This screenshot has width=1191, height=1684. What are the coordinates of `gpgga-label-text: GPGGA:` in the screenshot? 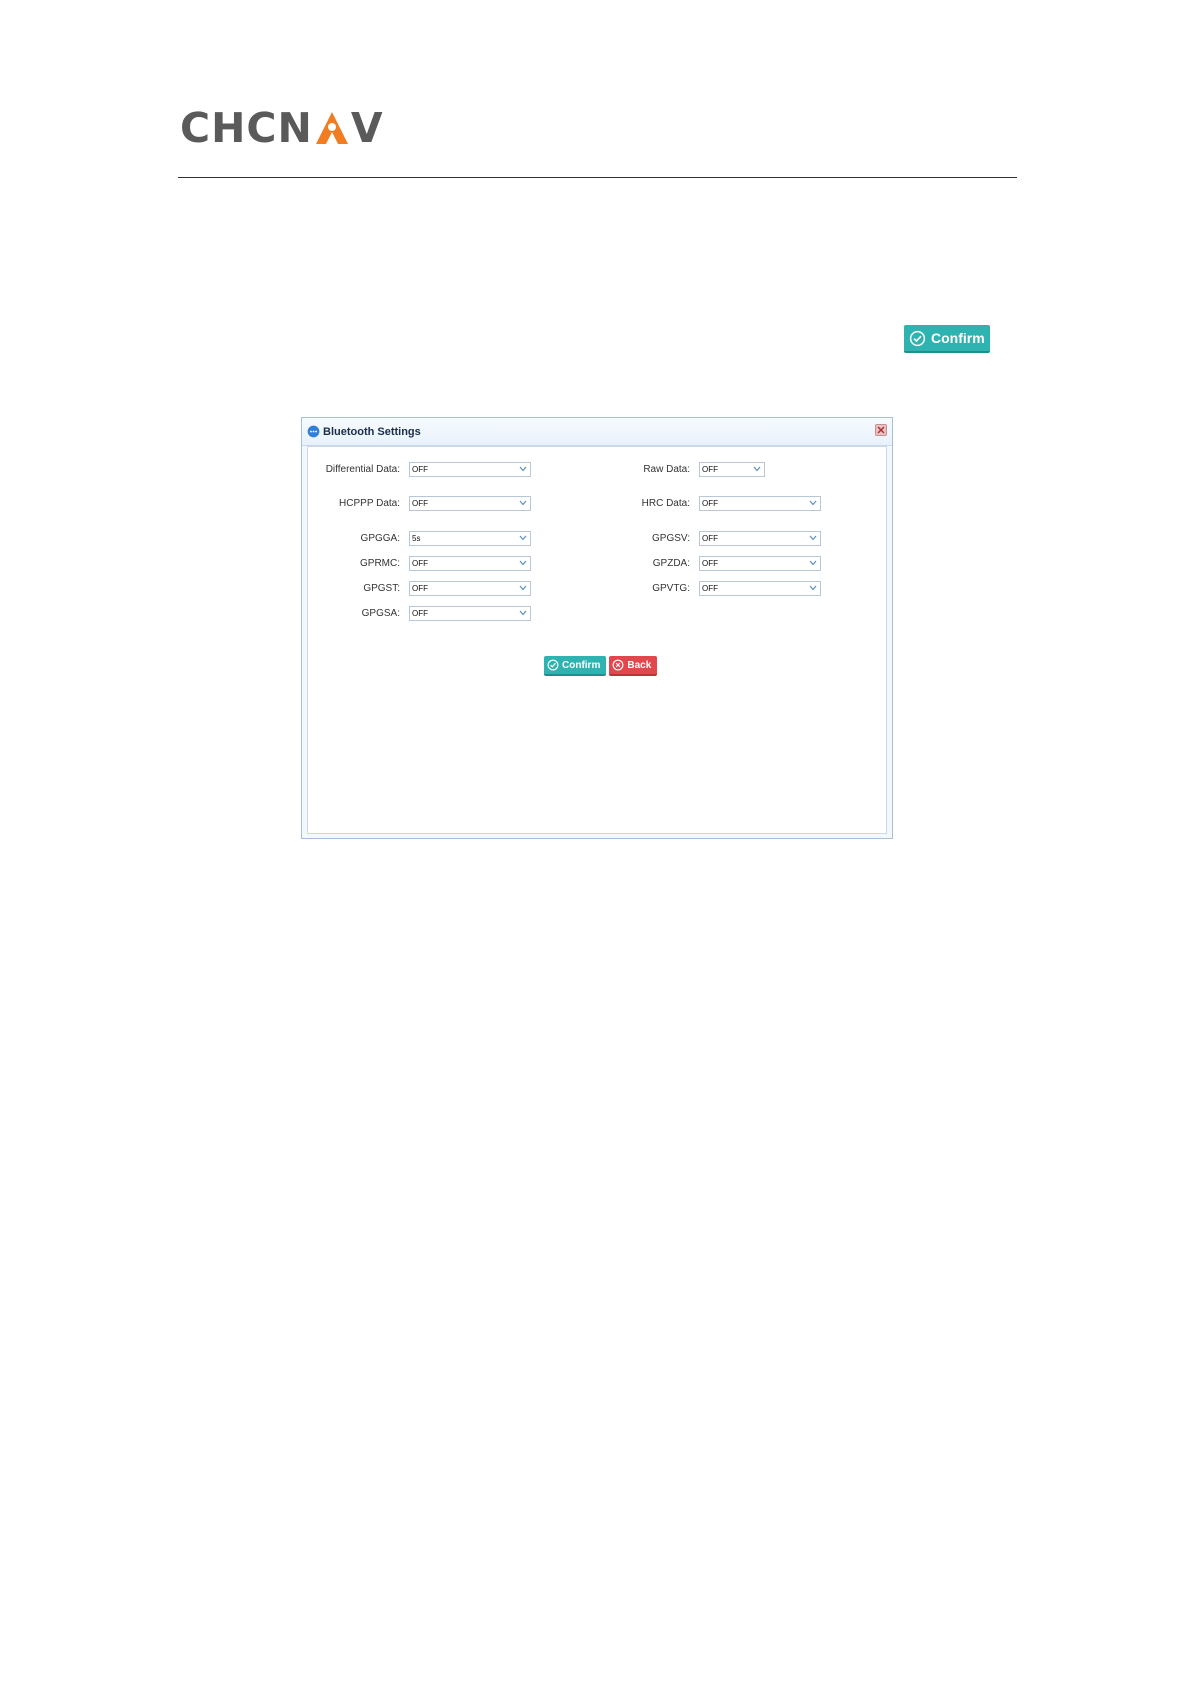 It's located at (380, 538).